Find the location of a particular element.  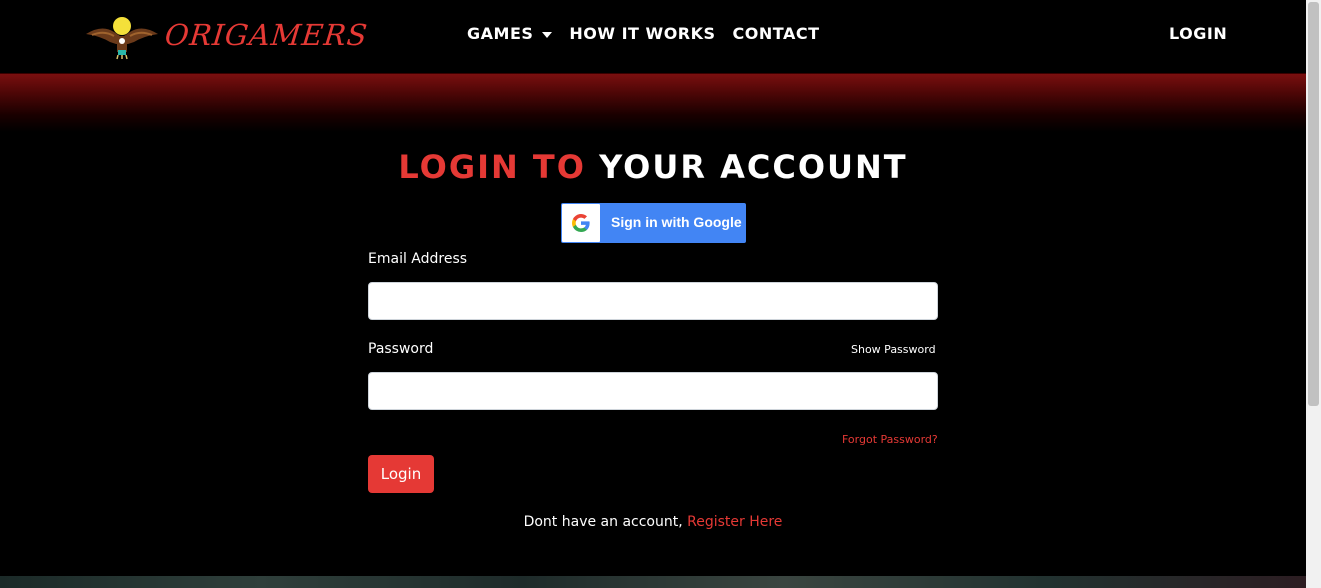

google-g-icon is located at coordinates (581, 223).